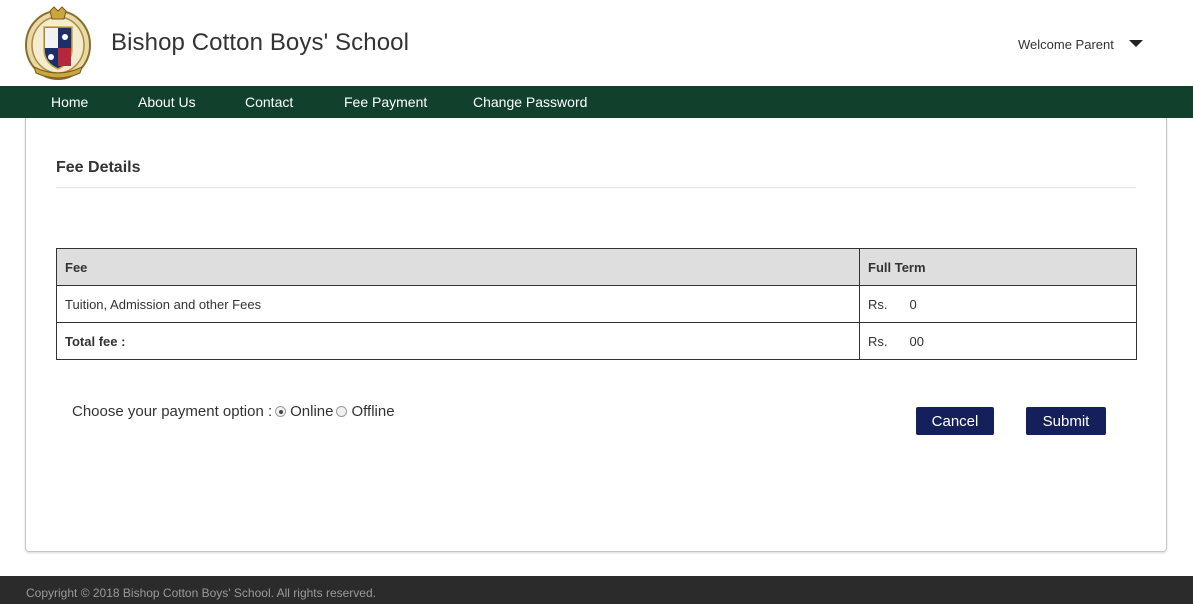 Image resolution: width=1193 pixels, height=604 pixels. What do you see at coordinates (596, 187) in the screenshot?
I see `title-divider` at bounding box center [596, 187].